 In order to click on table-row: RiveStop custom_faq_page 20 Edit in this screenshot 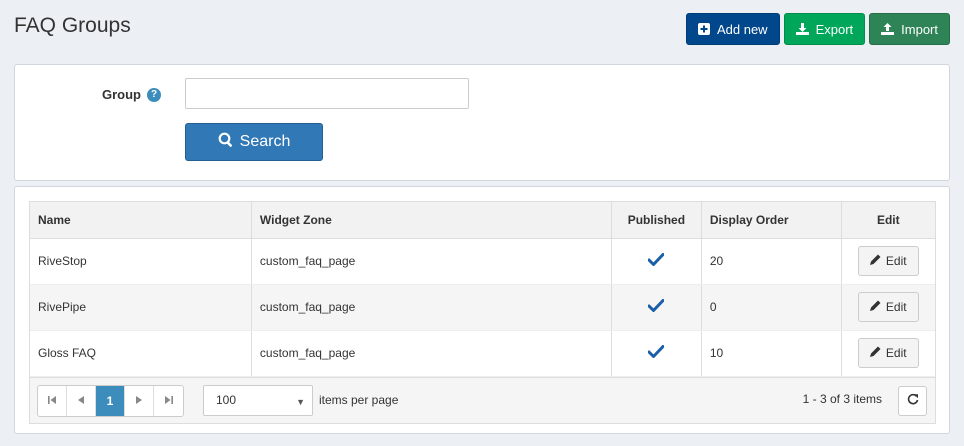, I will do `click(482, 261)`.